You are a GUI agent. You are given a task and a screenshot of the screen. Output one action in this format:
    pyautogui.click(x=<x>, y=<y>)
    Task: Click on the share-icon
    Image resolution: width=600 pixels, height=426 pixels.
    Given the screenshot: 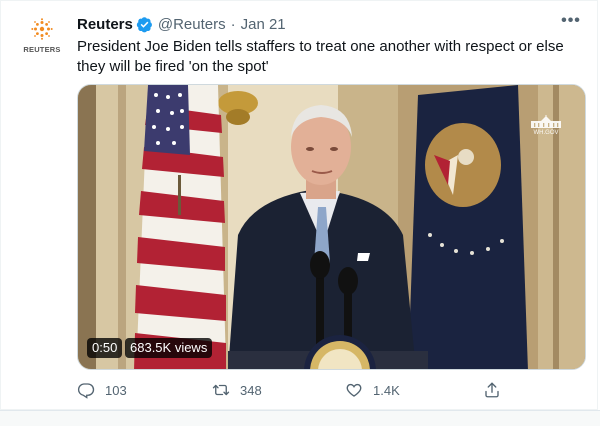 What is the action you would take?
    pyautogui.click(x=492, y=390)
    